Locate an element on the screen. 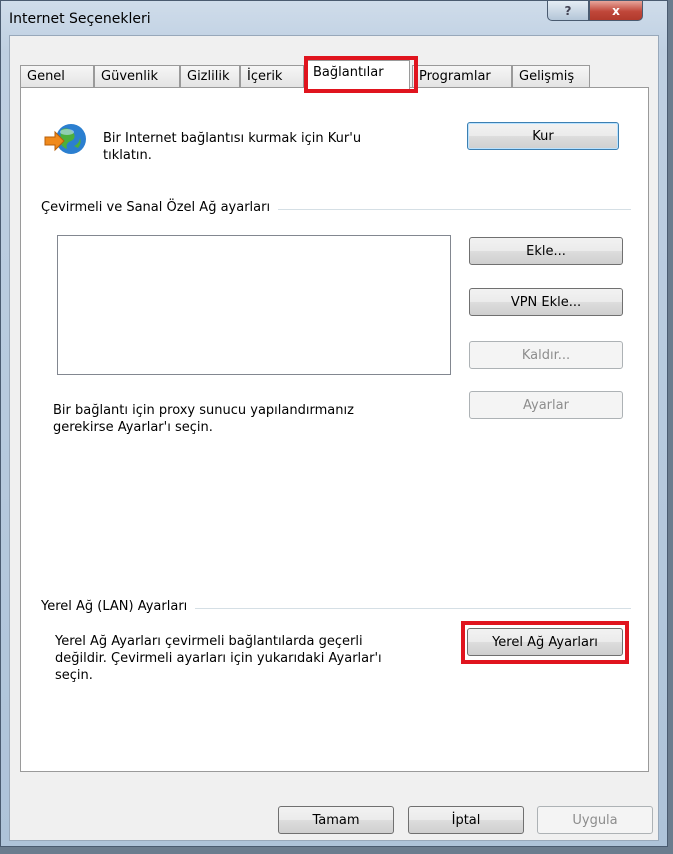 Image resolution: width=673 pixels, height=854 pixels. close-icon: x is located at coordinates (616, 10).